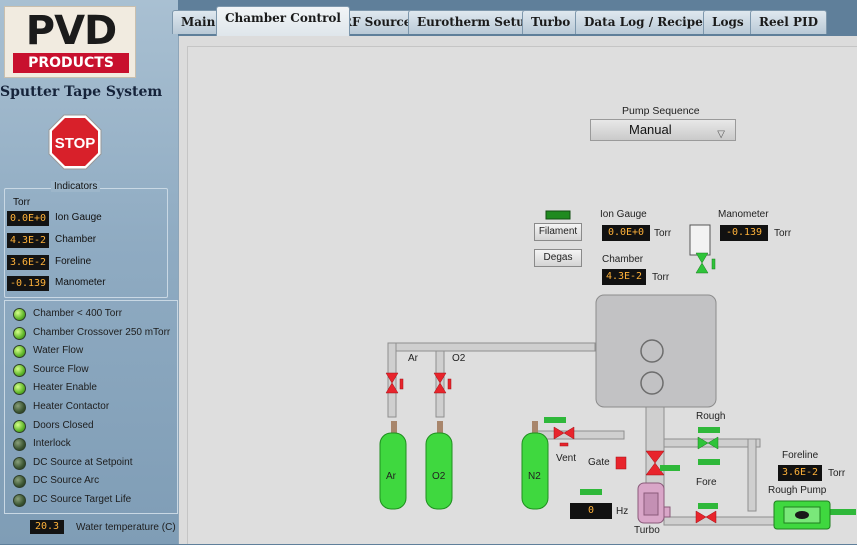  What do you see at coordinates (647, 22) in the screenshot?
I see `tab-data-log-recipes: Data Log / Recipes` at bounding box center [647, 22].